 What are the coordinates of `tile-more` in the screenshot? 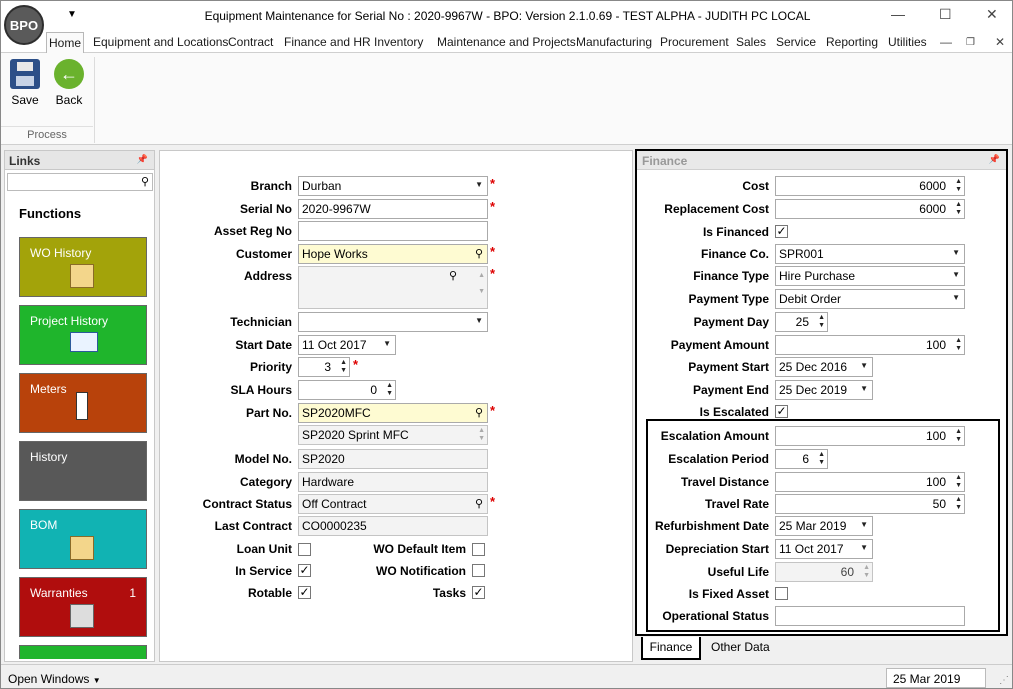 It's located at (83, 652).